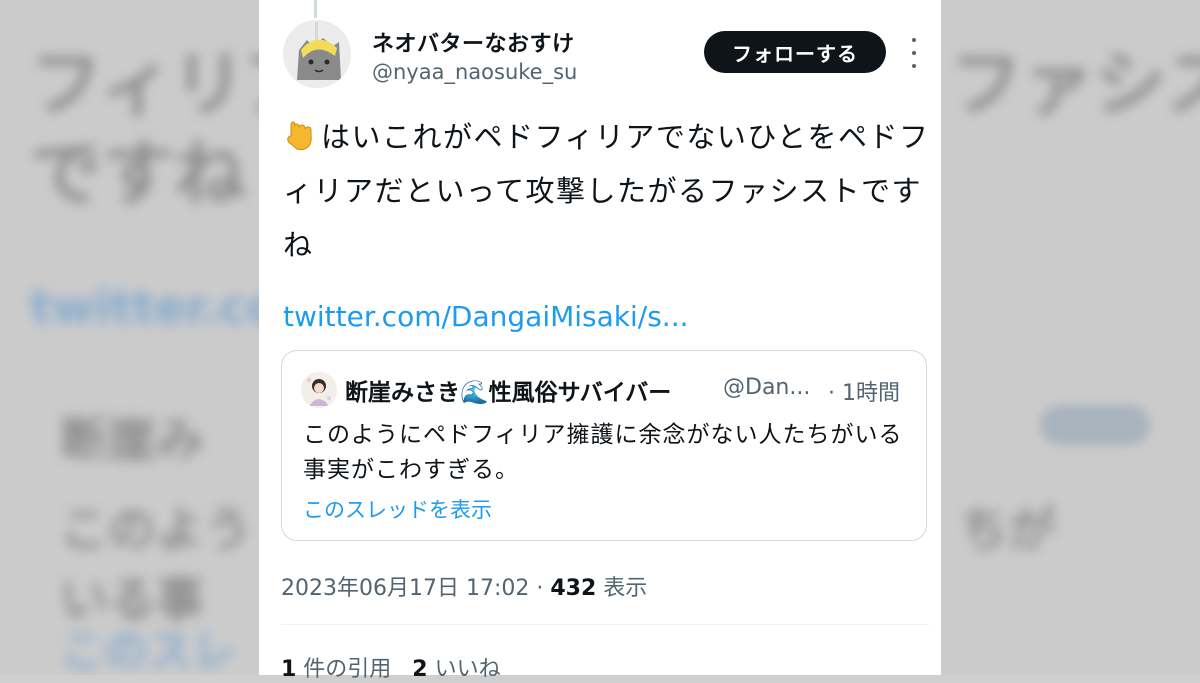 The height and width of the screenshot is (683, 1200). Describe the element at coordinates (415, 588) in the screenshot. I see `timestamp: 2023年06月17日 17:02 ·` at that location.